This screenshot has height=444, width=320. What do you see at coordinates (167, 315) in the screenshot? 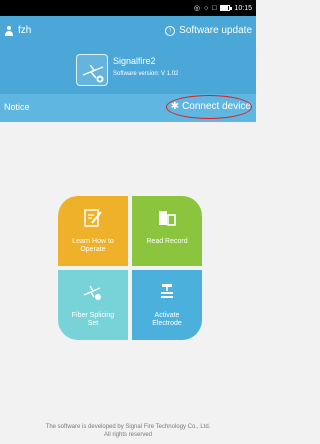
I see `tile-label-line1: Activate` at bounding box center [167, 315].